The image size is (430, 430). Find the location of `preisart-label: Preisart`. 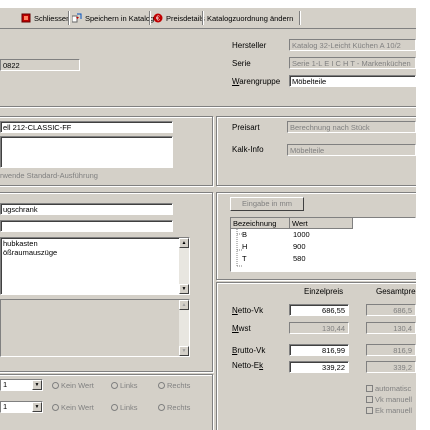

preisart-label: Preisart is located at coordinates (246, 127).